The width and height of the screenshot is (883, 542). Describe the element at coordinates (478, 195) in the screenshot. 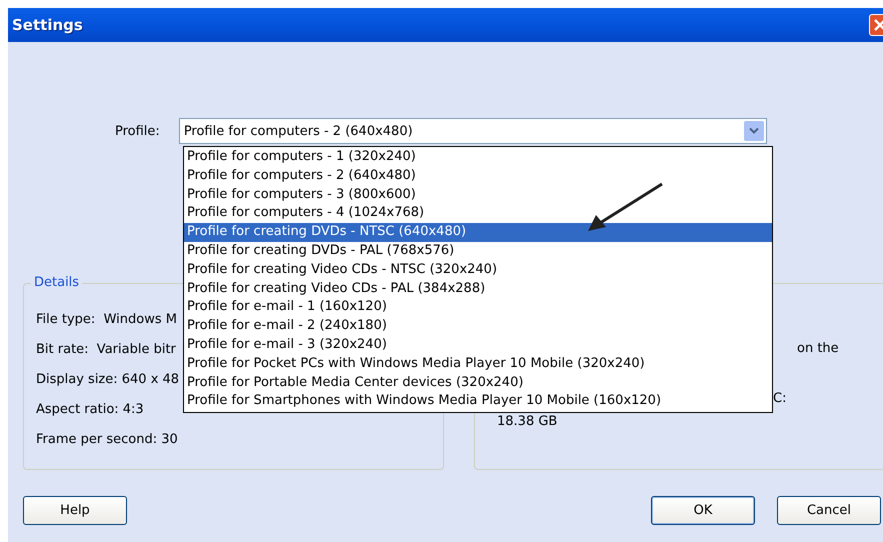

I see `dropdown-option: Profile for computers - 3 (800x600)` at that location.